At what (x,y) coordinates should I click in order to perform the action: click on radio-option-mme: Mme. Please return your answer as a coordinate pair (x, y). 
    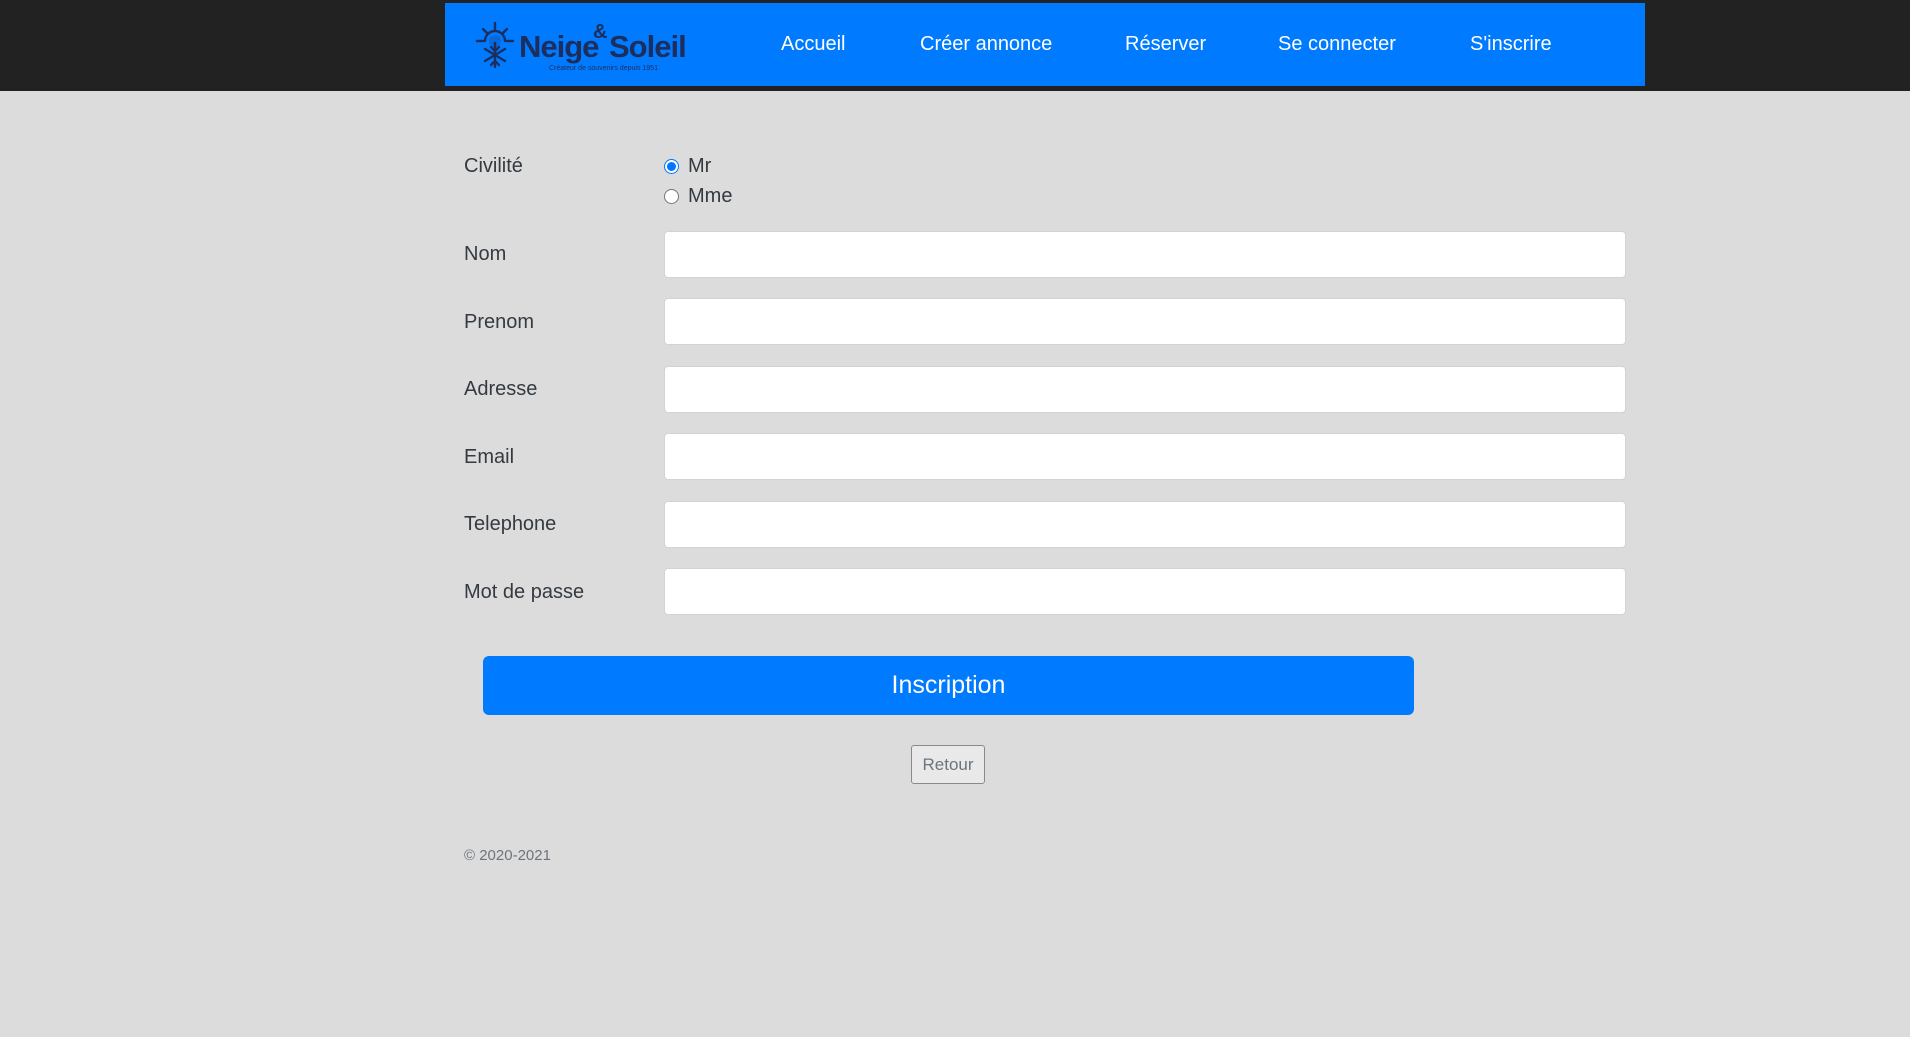
    Looking at the image, I should click on (698, 196).